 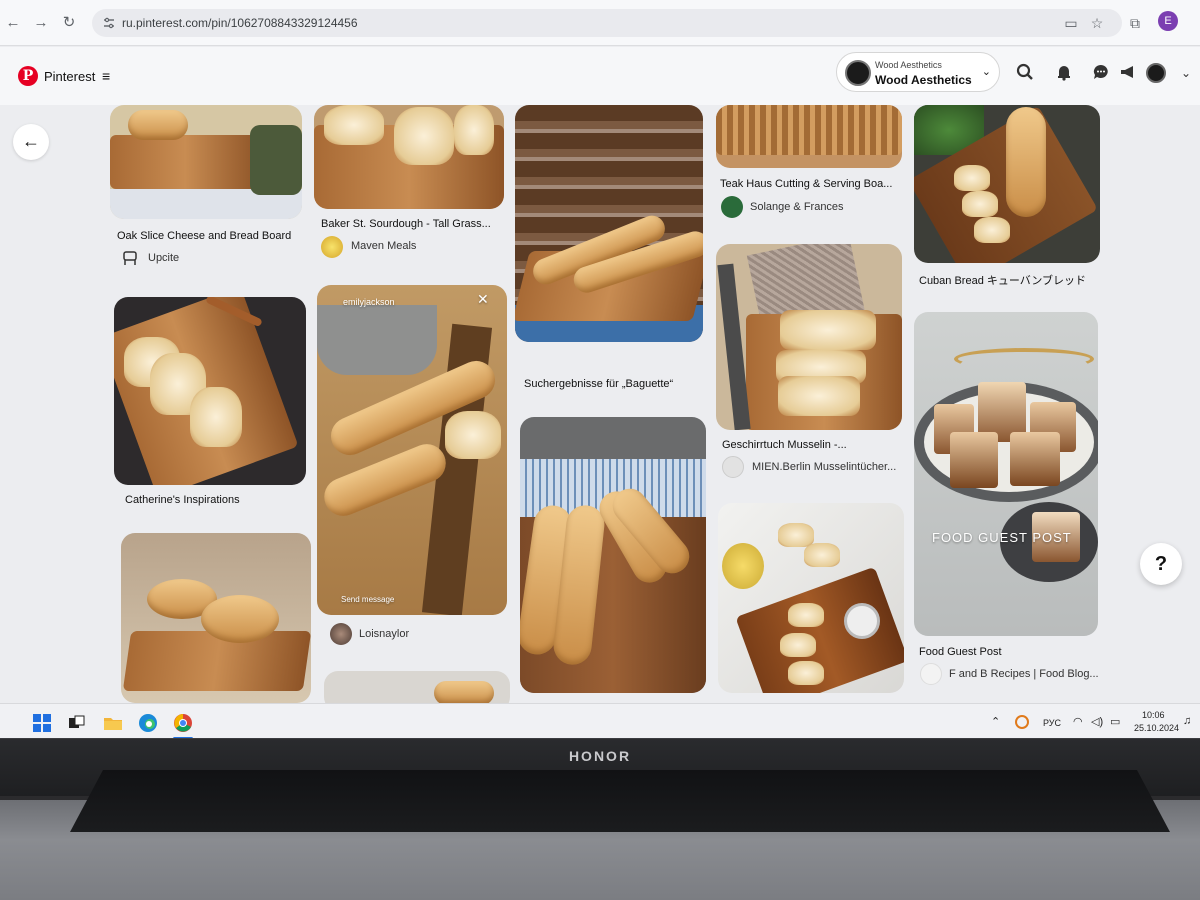 I want to click on wifi-icon: ◠, so click(x=1078, y=721).